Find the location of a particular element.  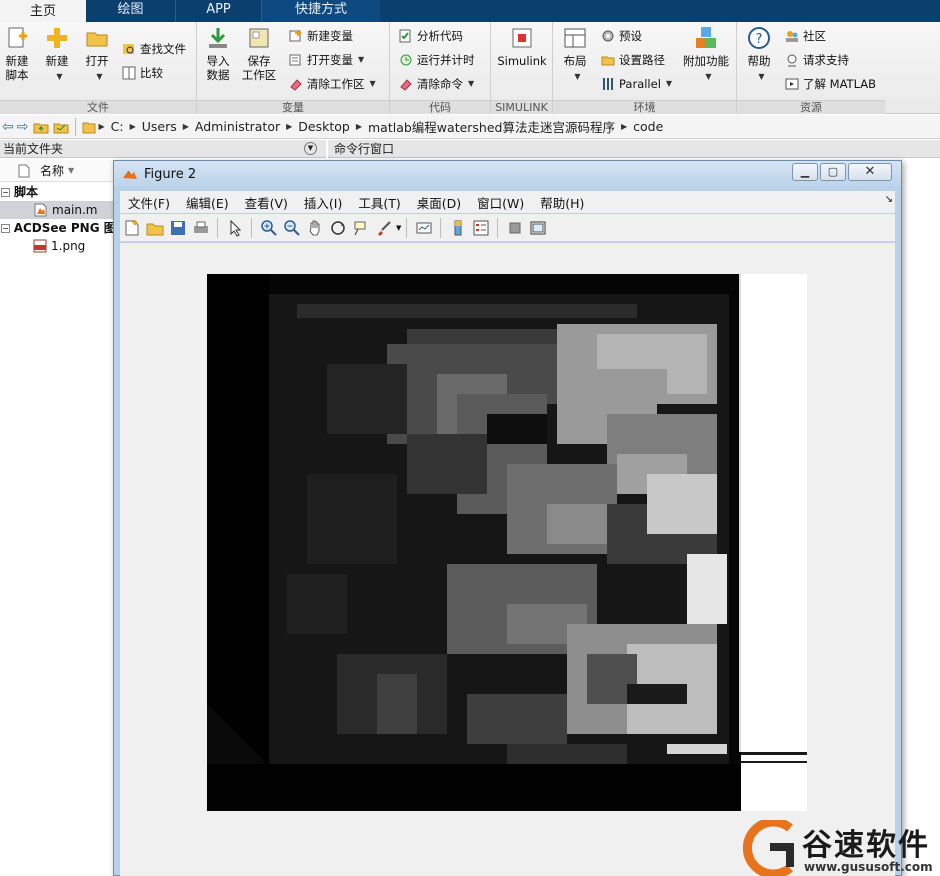

tree-group-png: − ACDSee PNG 图像 is located at coordinates (56, 228).